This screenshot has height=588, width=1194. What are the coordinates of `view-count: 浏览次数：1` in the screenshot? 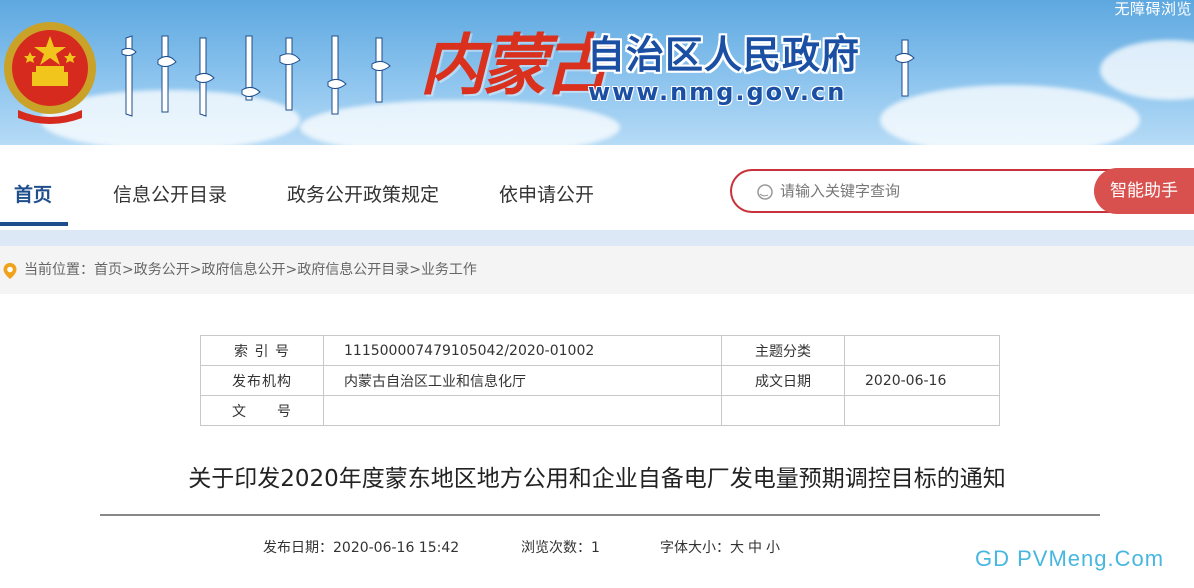 It's located at (560, 547).